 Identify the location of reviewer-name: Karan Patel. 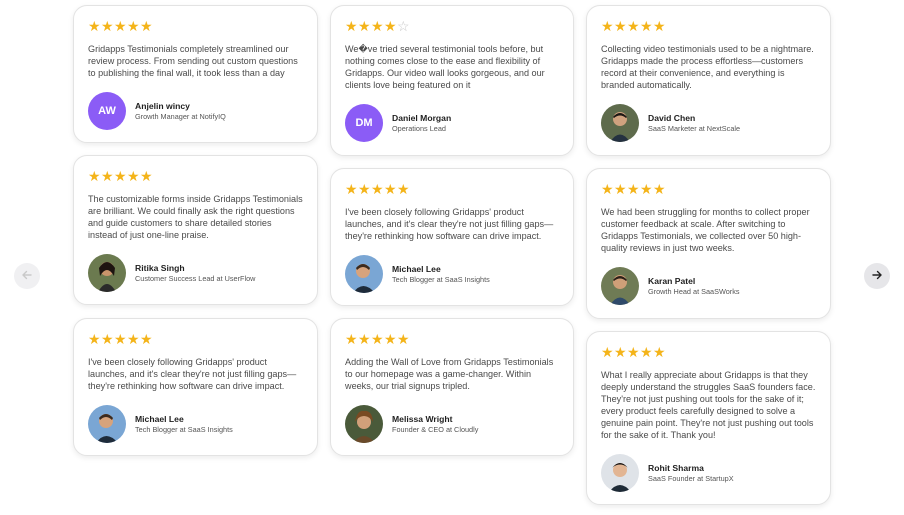
(672, 280).